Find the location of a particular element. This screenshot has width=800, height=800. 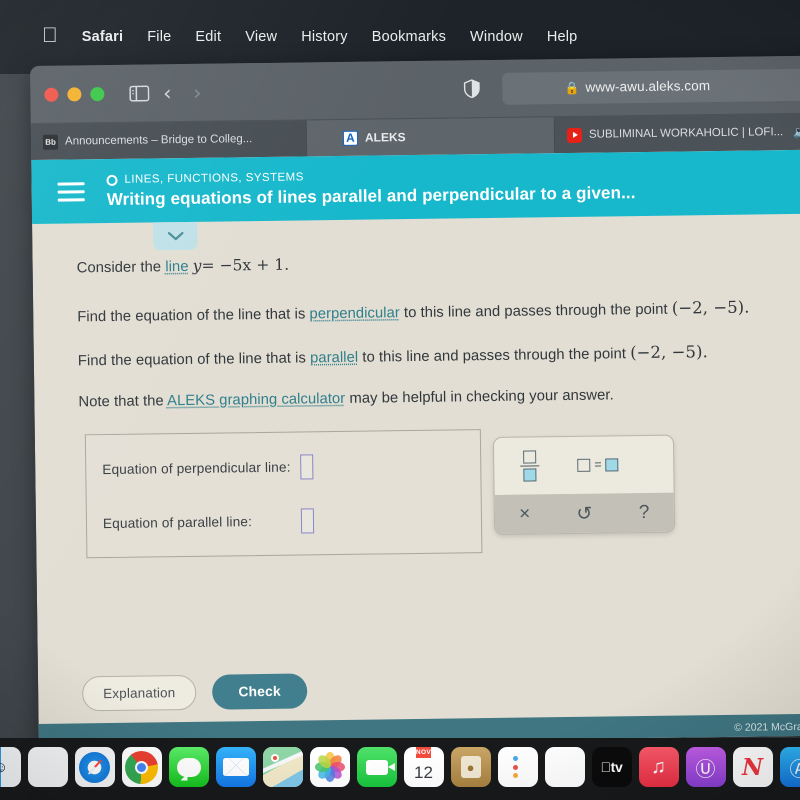

window-controls is located at coordinates (74, 94).